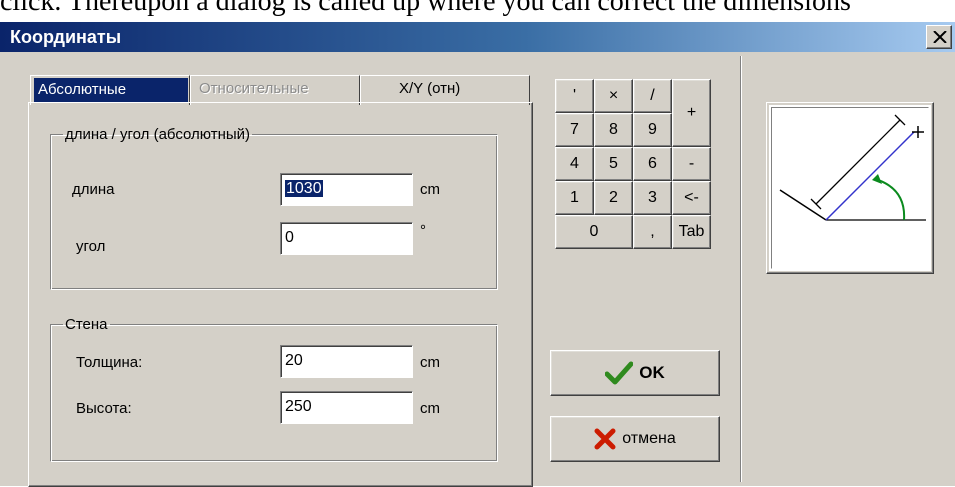  Describe the element at coordinates (274, 389) in the screenshot. I see `wall-group: Стена` at that location.